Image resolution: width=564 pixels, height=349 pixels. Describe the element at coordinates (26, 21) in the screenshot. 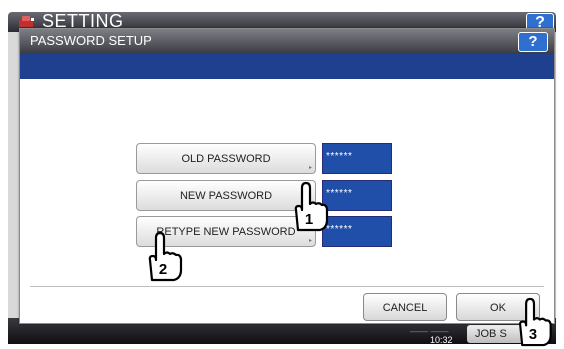

I see `setting-logo-icon` at that location.